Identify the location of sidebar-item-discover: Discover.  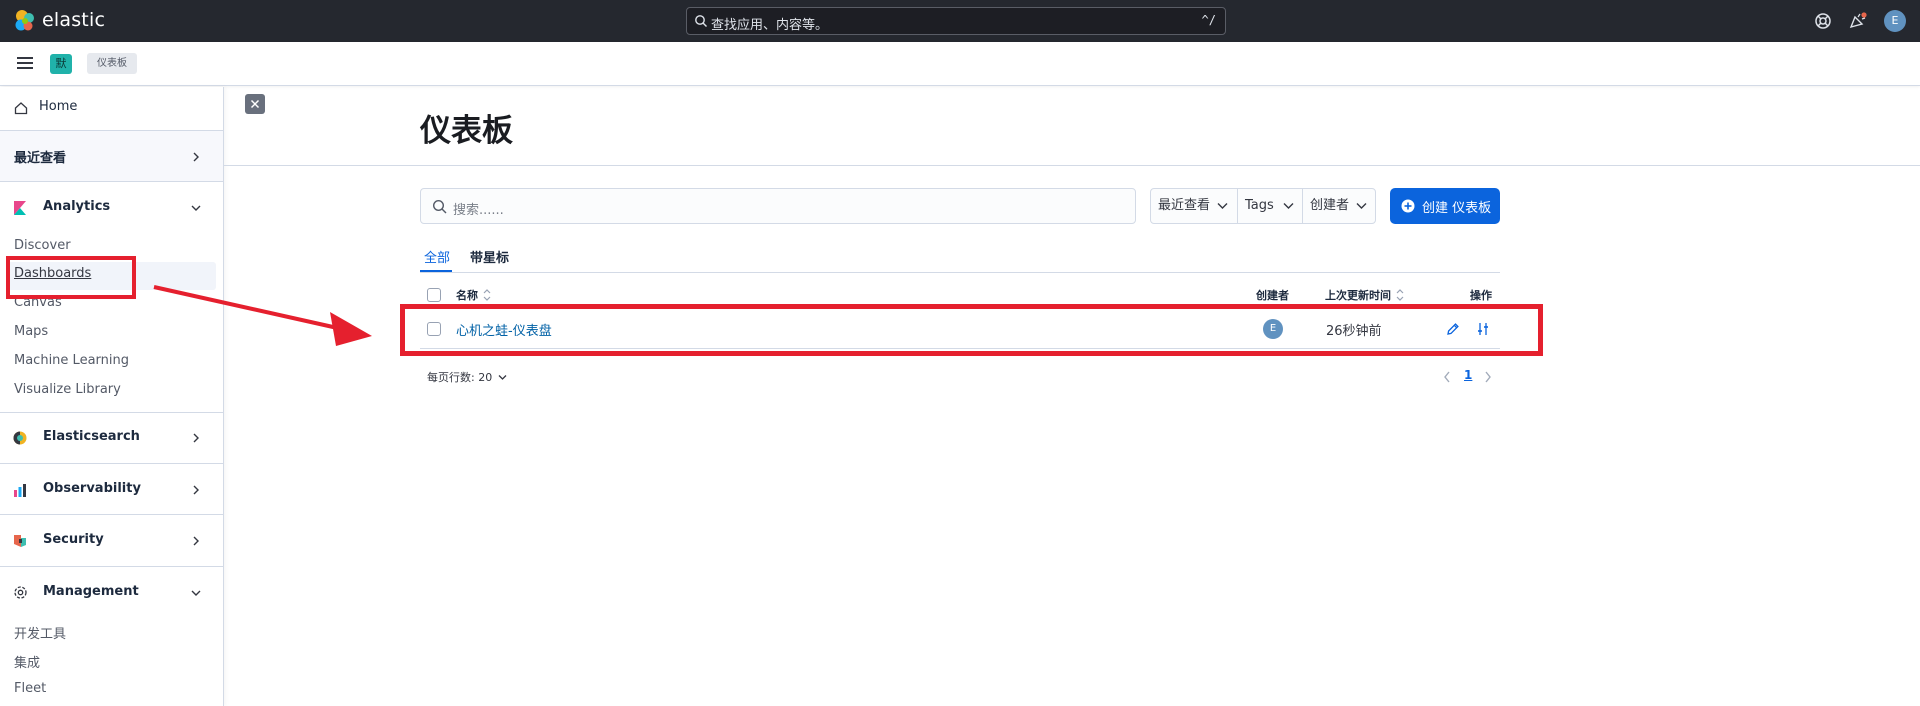
(42, 245).